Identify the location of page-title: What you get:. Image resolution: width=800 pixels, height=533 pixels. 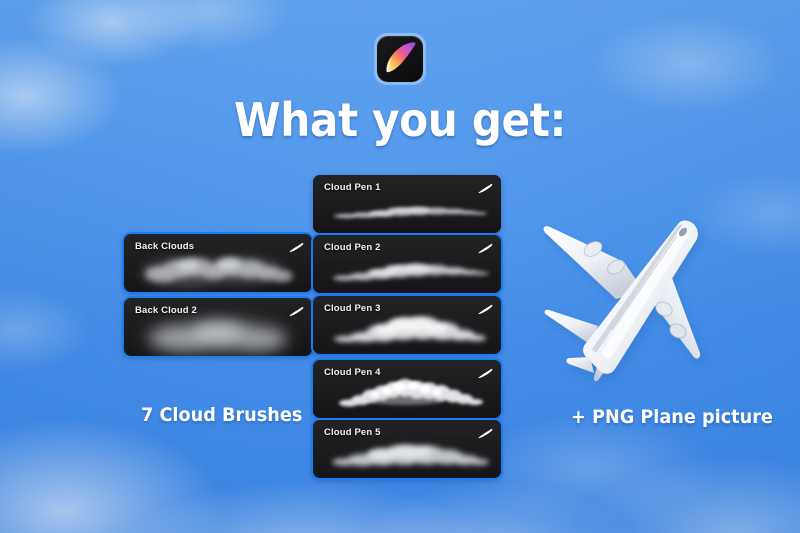
(400, 120).